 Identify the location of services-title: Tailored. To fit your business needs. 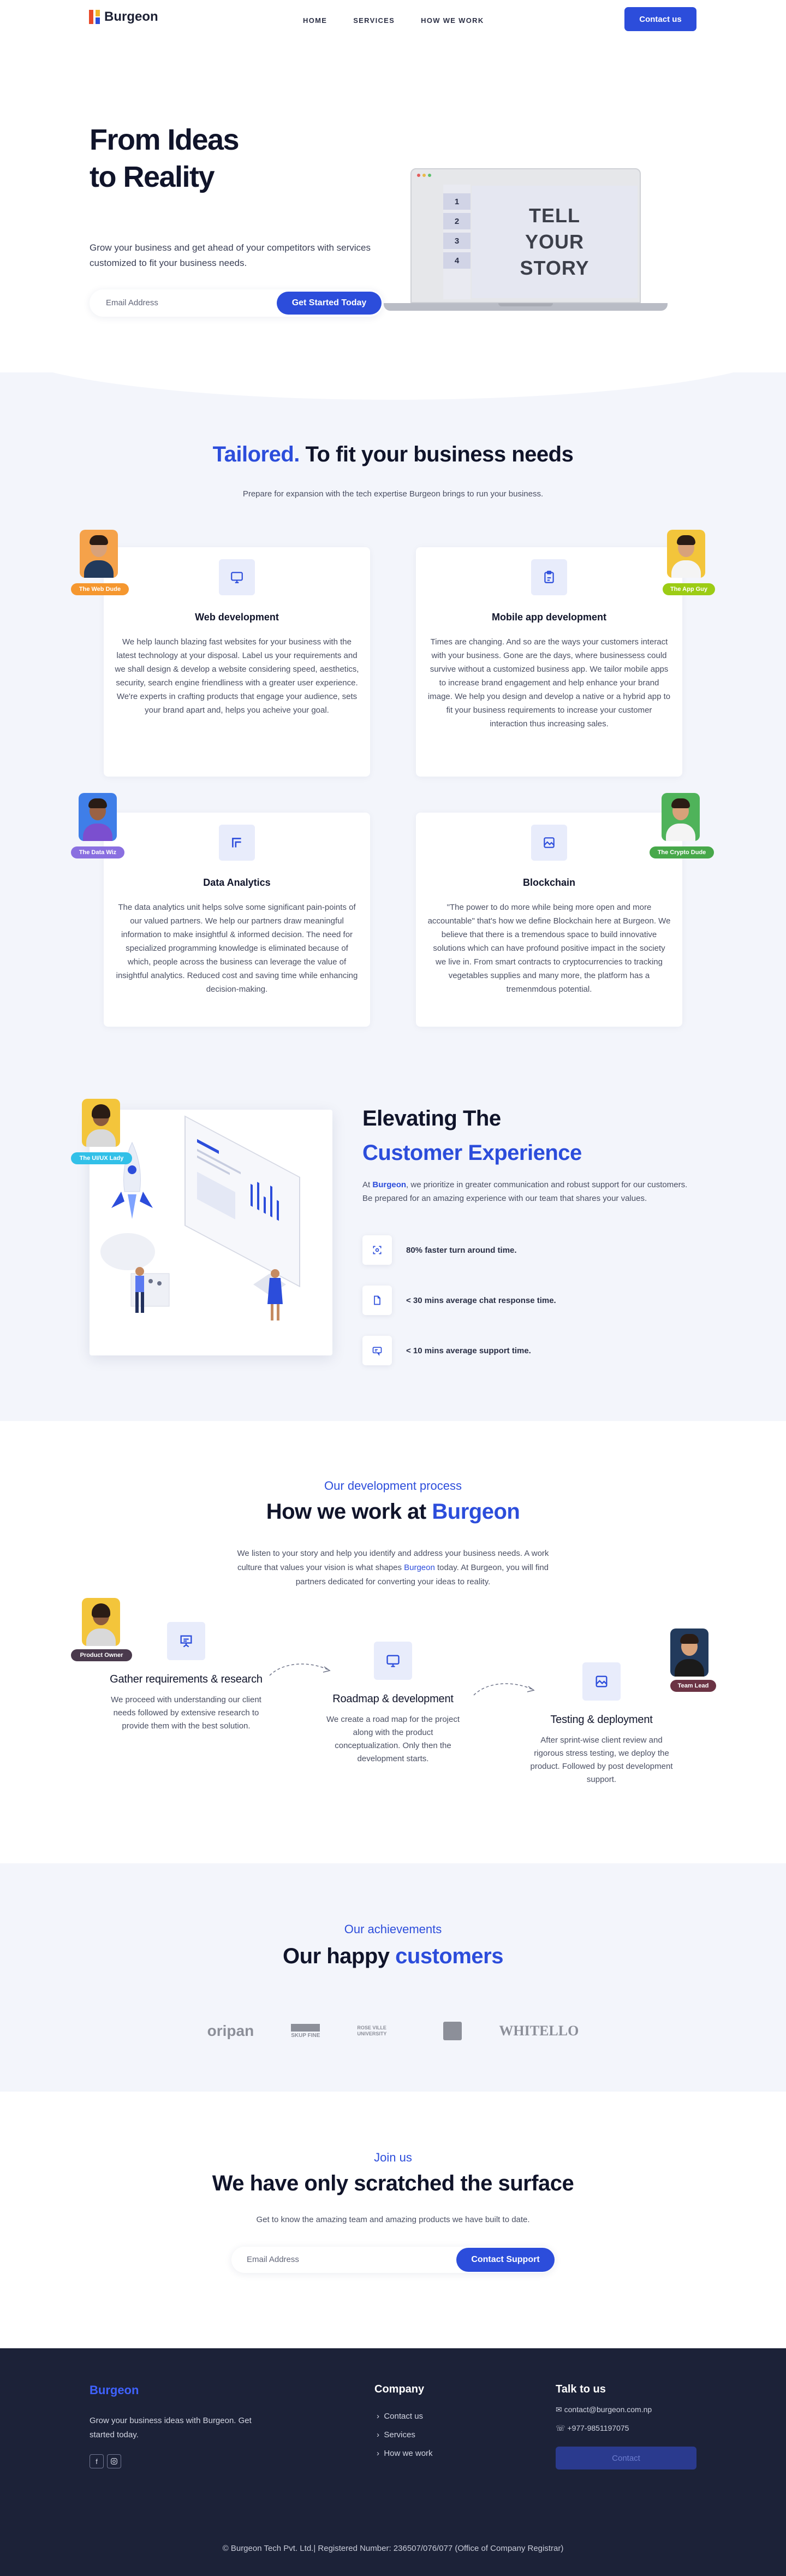
(393, 454).